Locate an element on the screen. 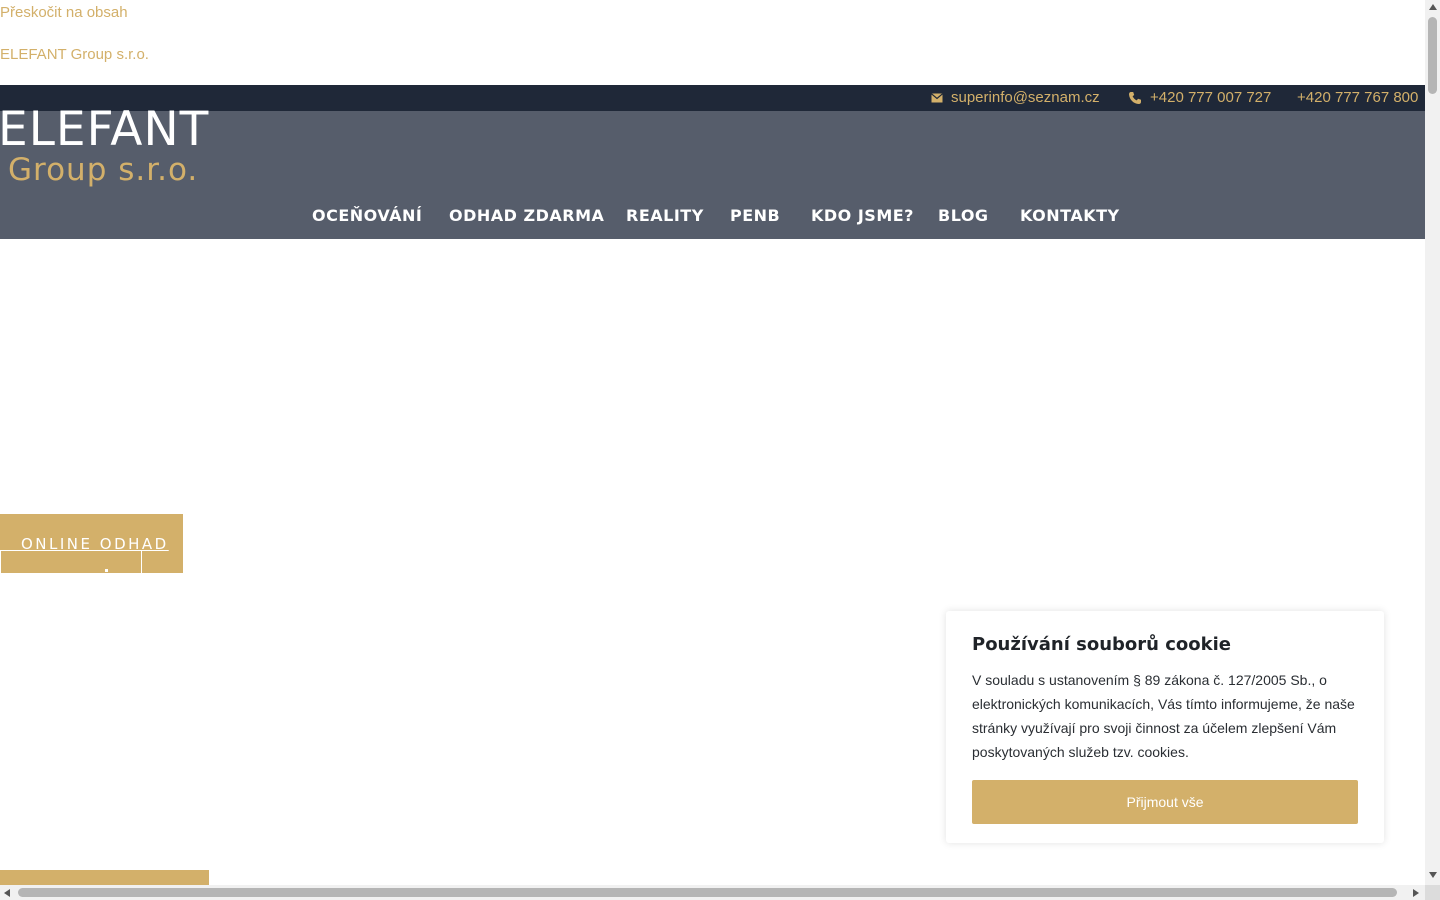  logo-sub-text: Group s.r.o. is located at coordinates (103, 170).